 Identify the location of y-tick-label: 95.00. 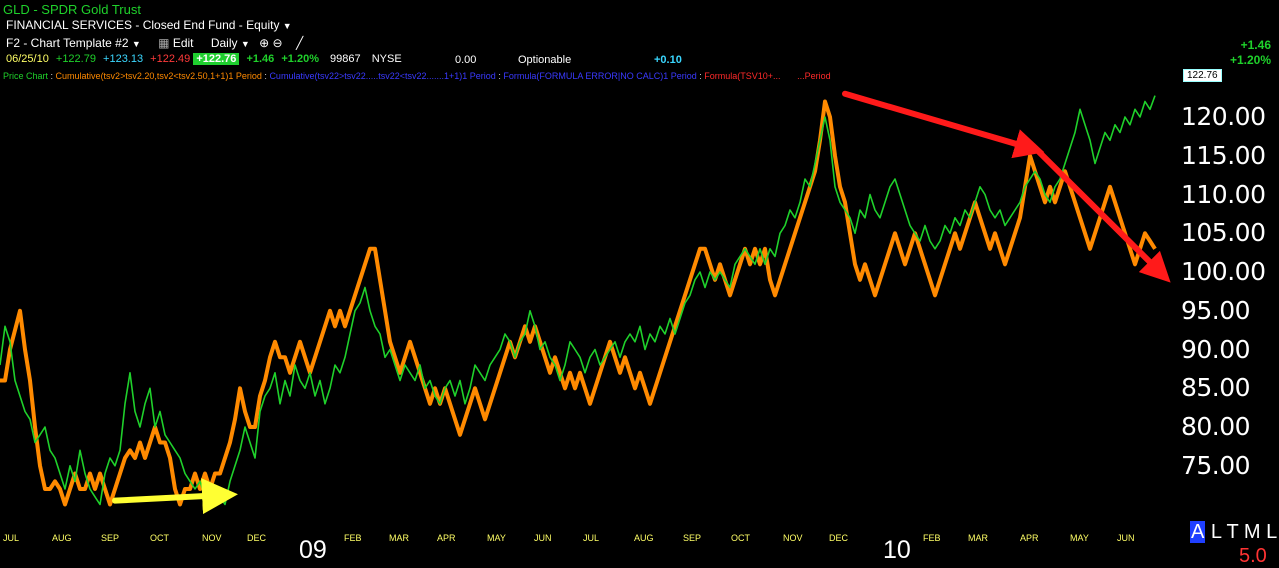
(1216, 310).